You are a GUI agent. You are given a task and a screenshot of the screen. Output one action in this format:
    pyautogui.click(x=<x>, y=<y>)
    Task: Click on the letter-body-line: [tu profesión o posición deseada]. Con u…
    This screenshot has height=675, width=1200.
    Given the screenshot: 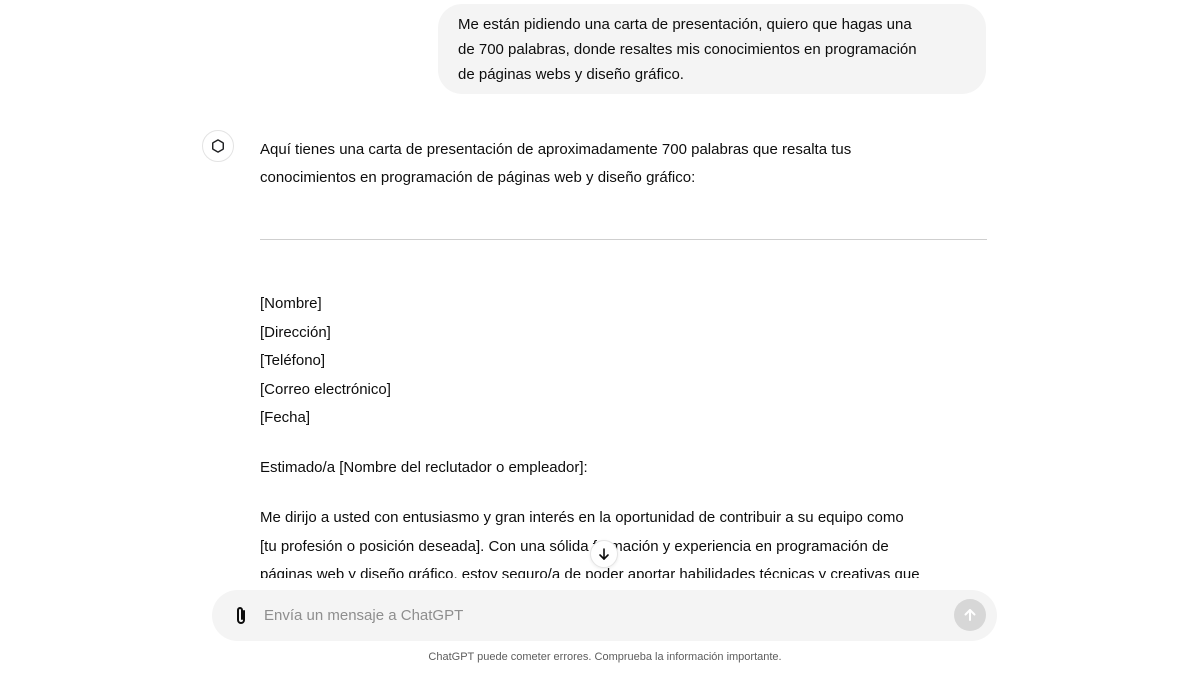 What is the action you would take?
    pyautogui.click(x=574, y=546)
    